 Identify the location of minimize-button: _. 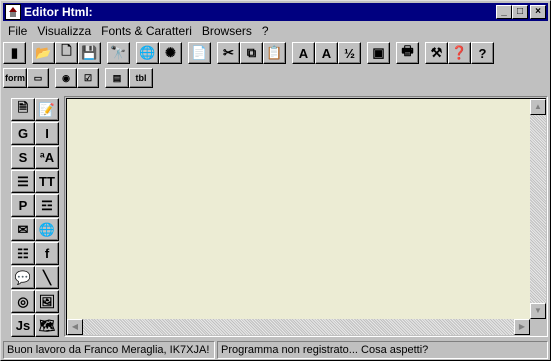
(504, 12).